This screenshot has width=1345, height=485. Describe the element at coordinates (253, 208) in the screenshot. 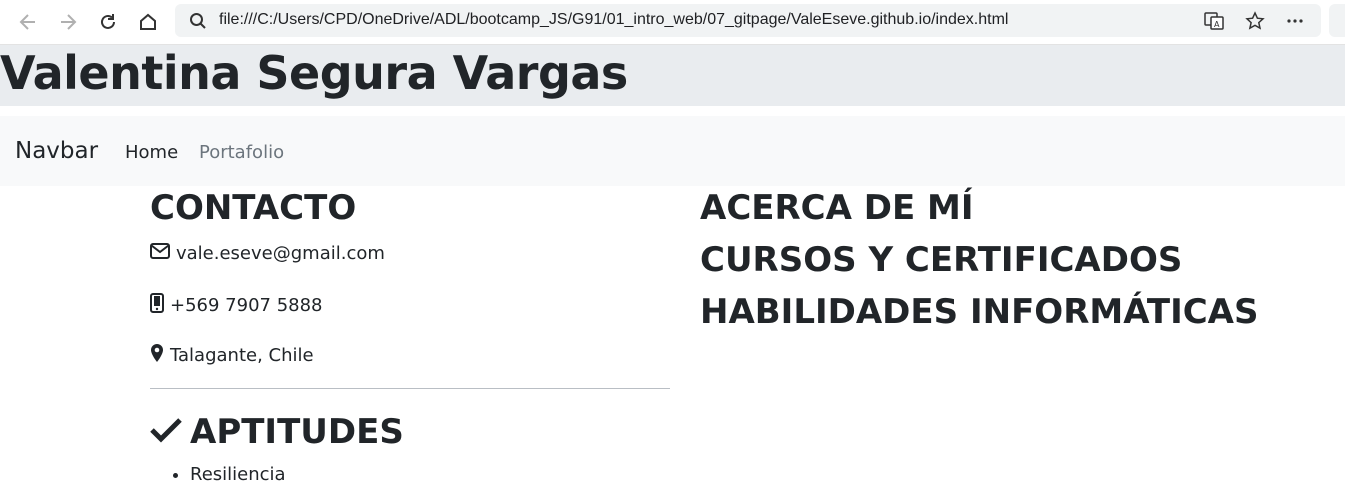

I see `contact-heading: CONTACTO` at that location.